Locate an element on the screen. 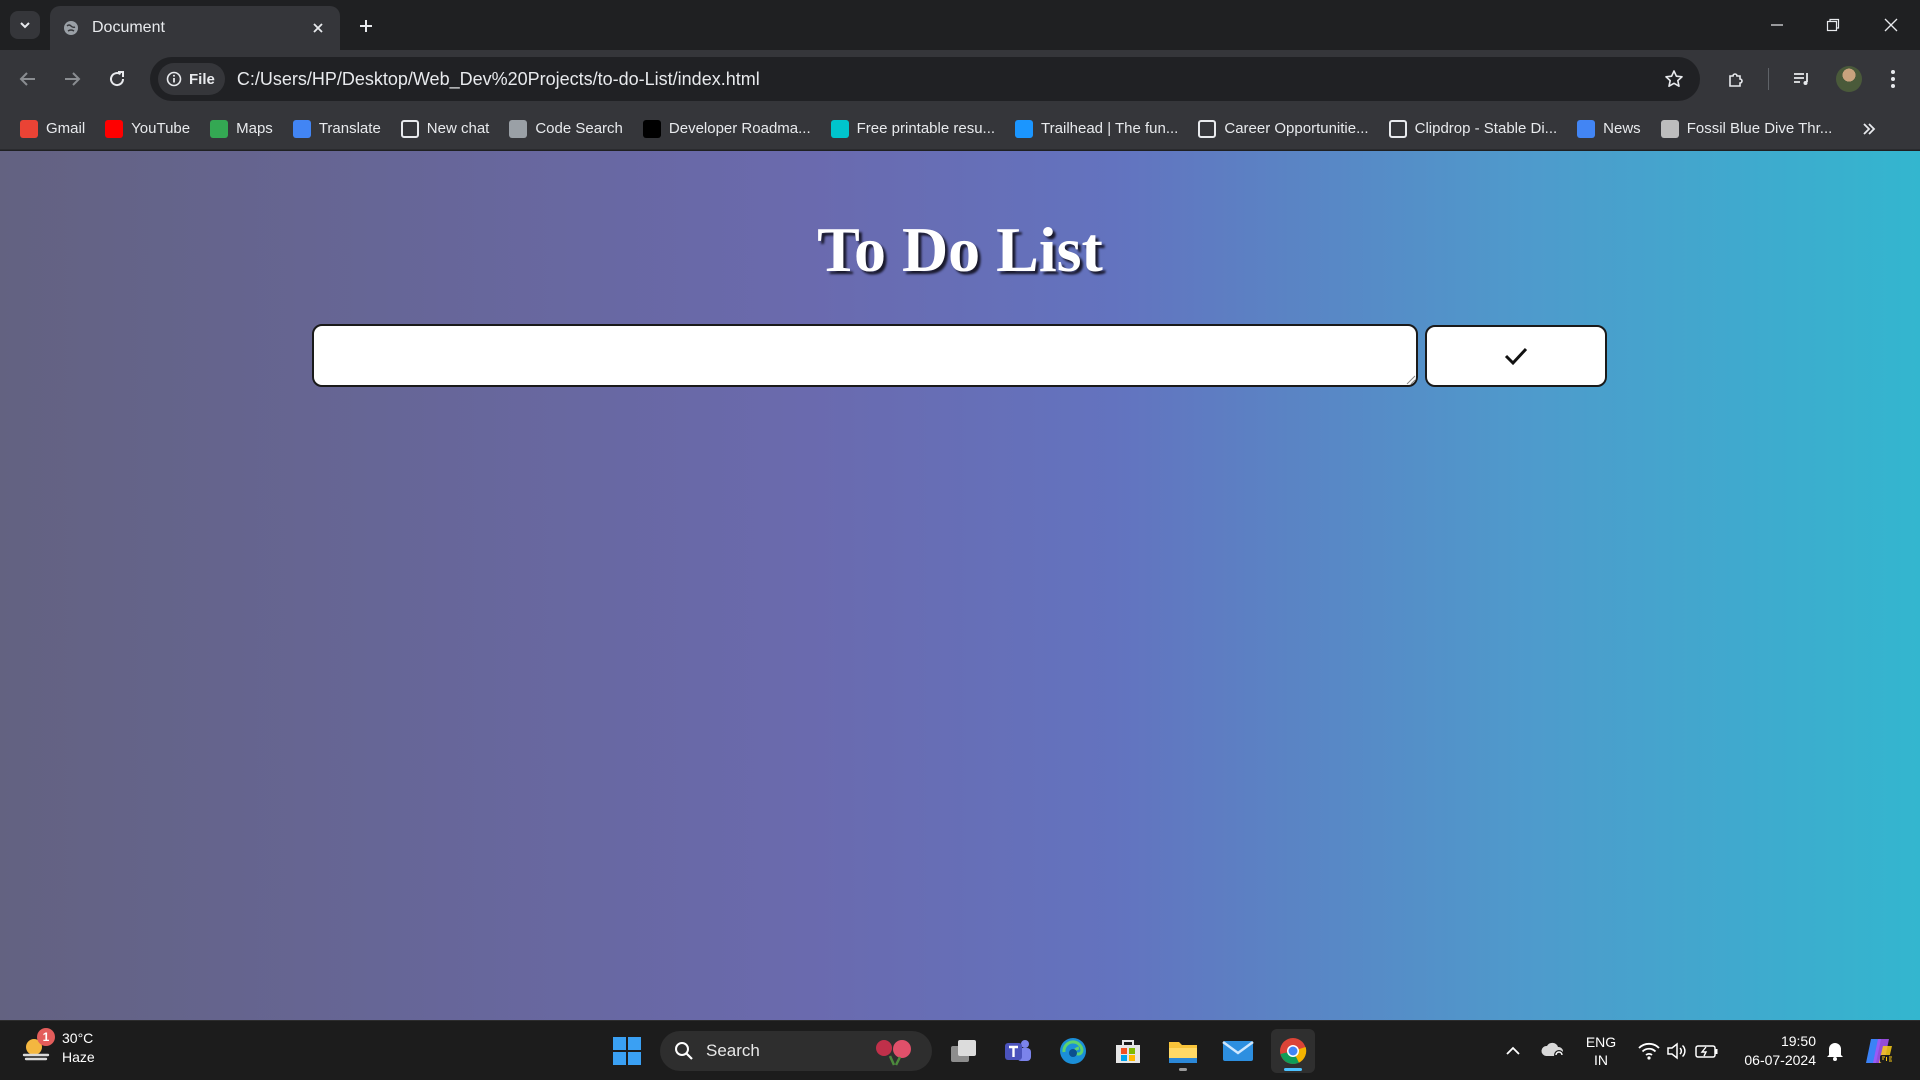  chrome-app is located at coordinates (1293, 1051).